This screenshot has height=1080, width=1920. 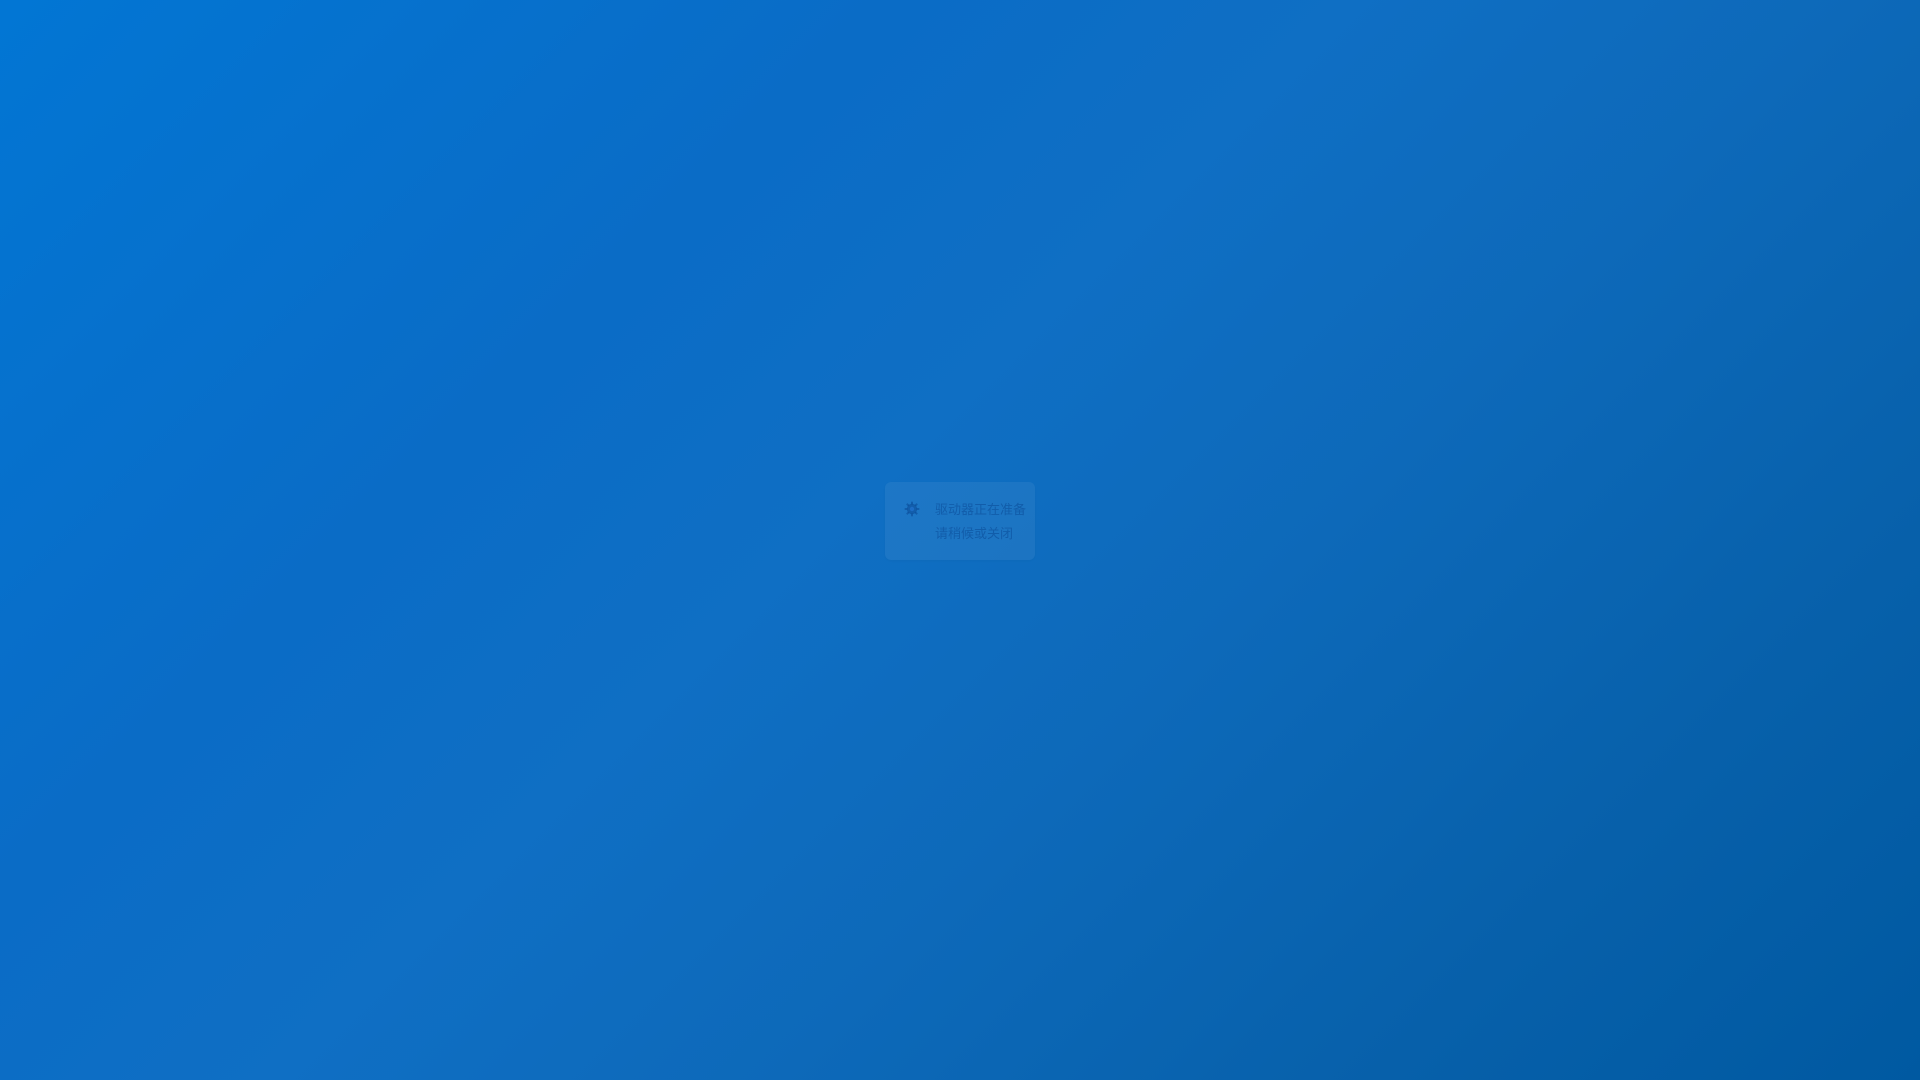 What do you see at coordinates (974, 534) in the screenshot?
I see `notice-line-2: 请稍候或关闭` at bounding box center [974, 534].